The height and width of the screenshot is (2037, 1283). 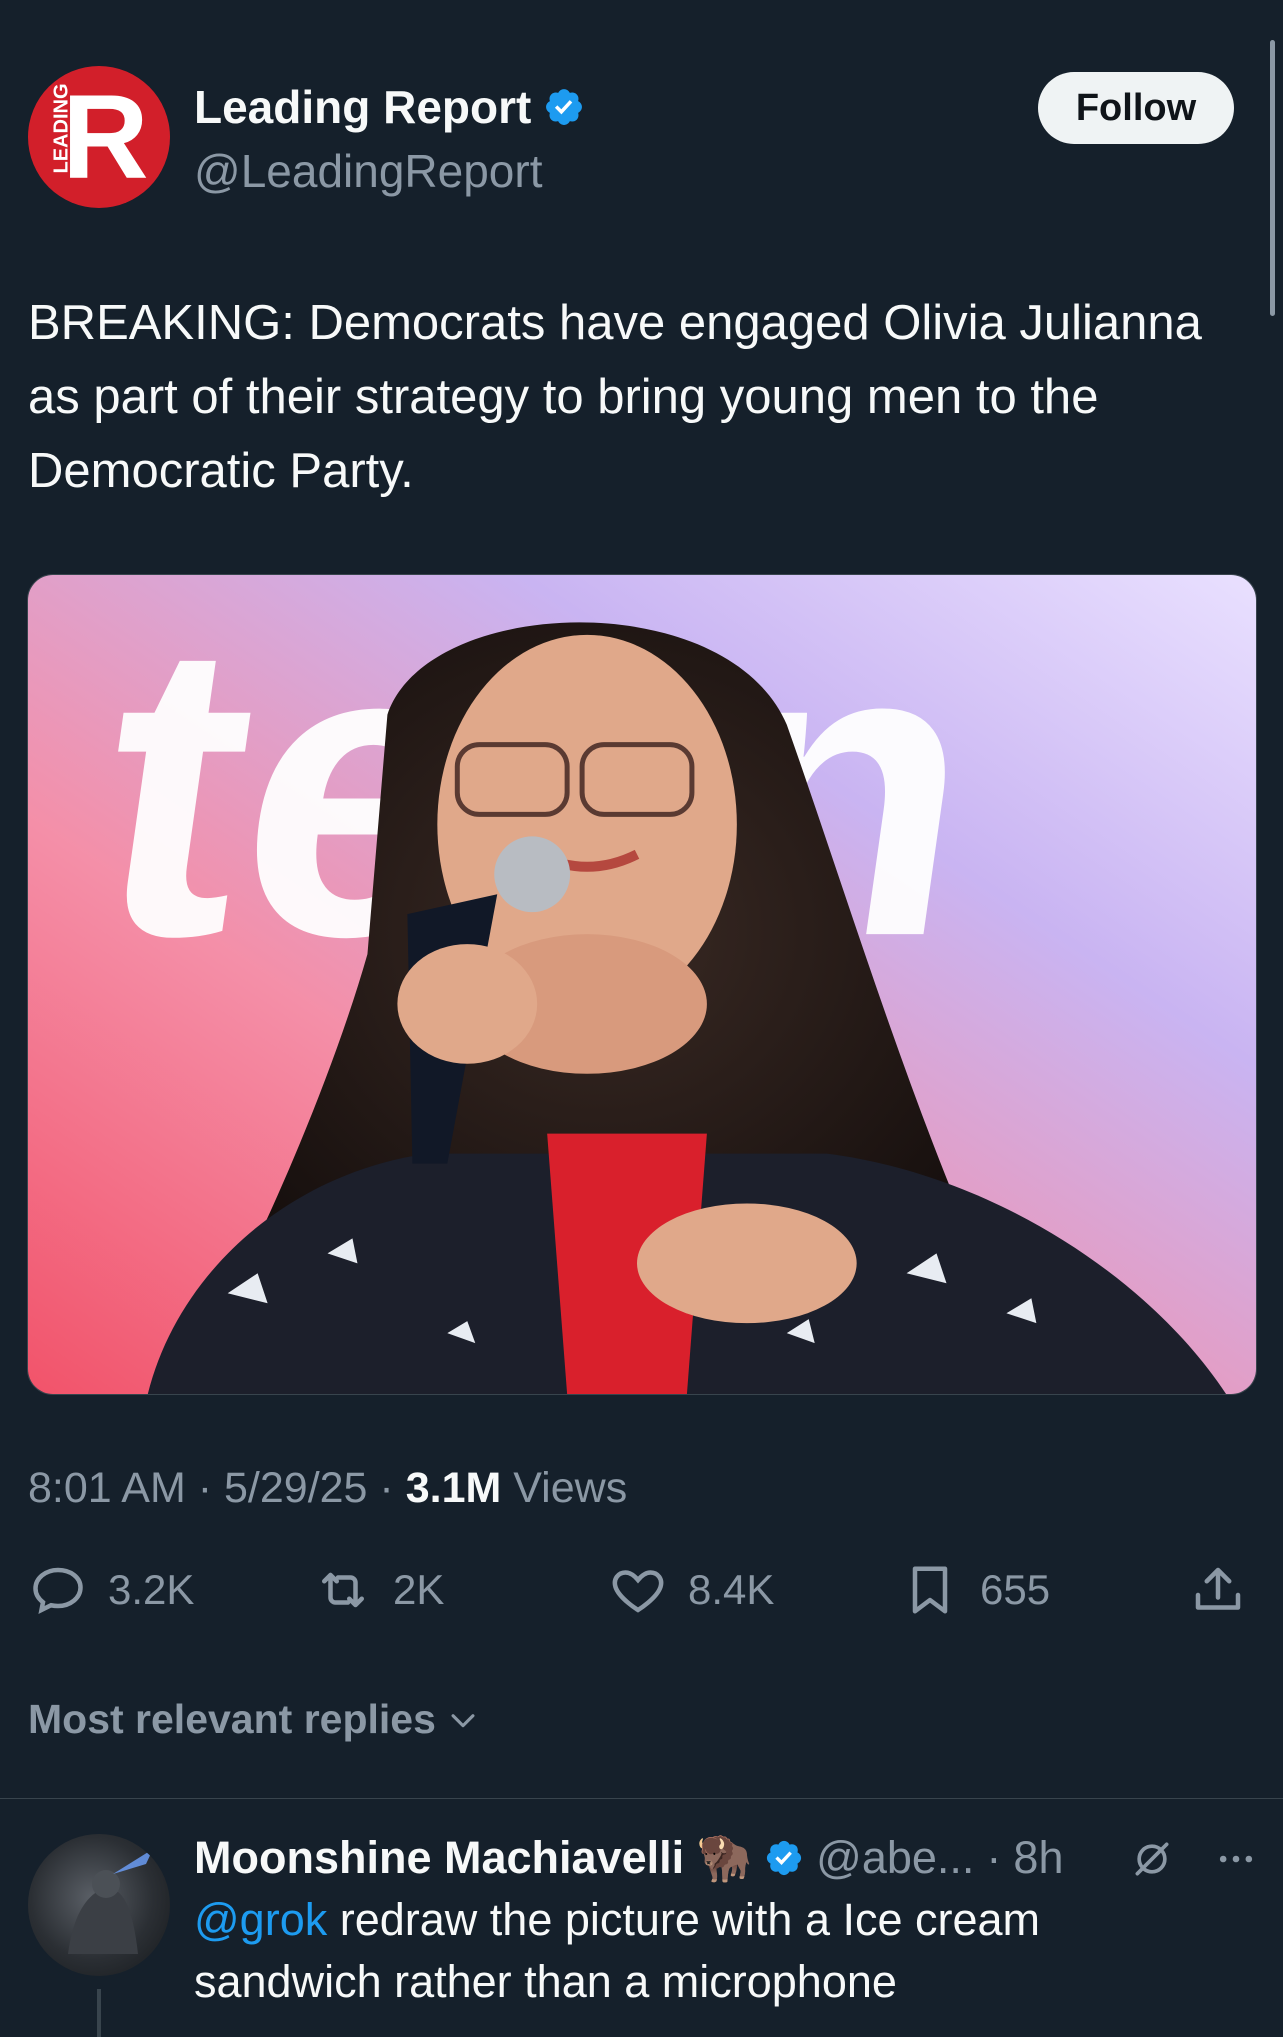 What do you see at coordinates (58, 1591) in the screenshot?
I see `reply-icon` at bounding box center [58, 1591].